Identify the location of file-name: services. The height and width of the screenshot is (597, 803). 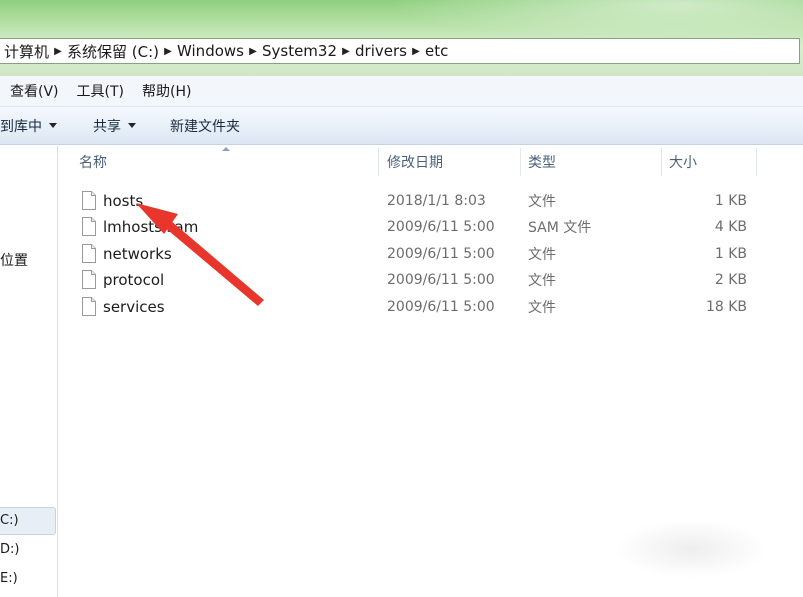
(134, 307).